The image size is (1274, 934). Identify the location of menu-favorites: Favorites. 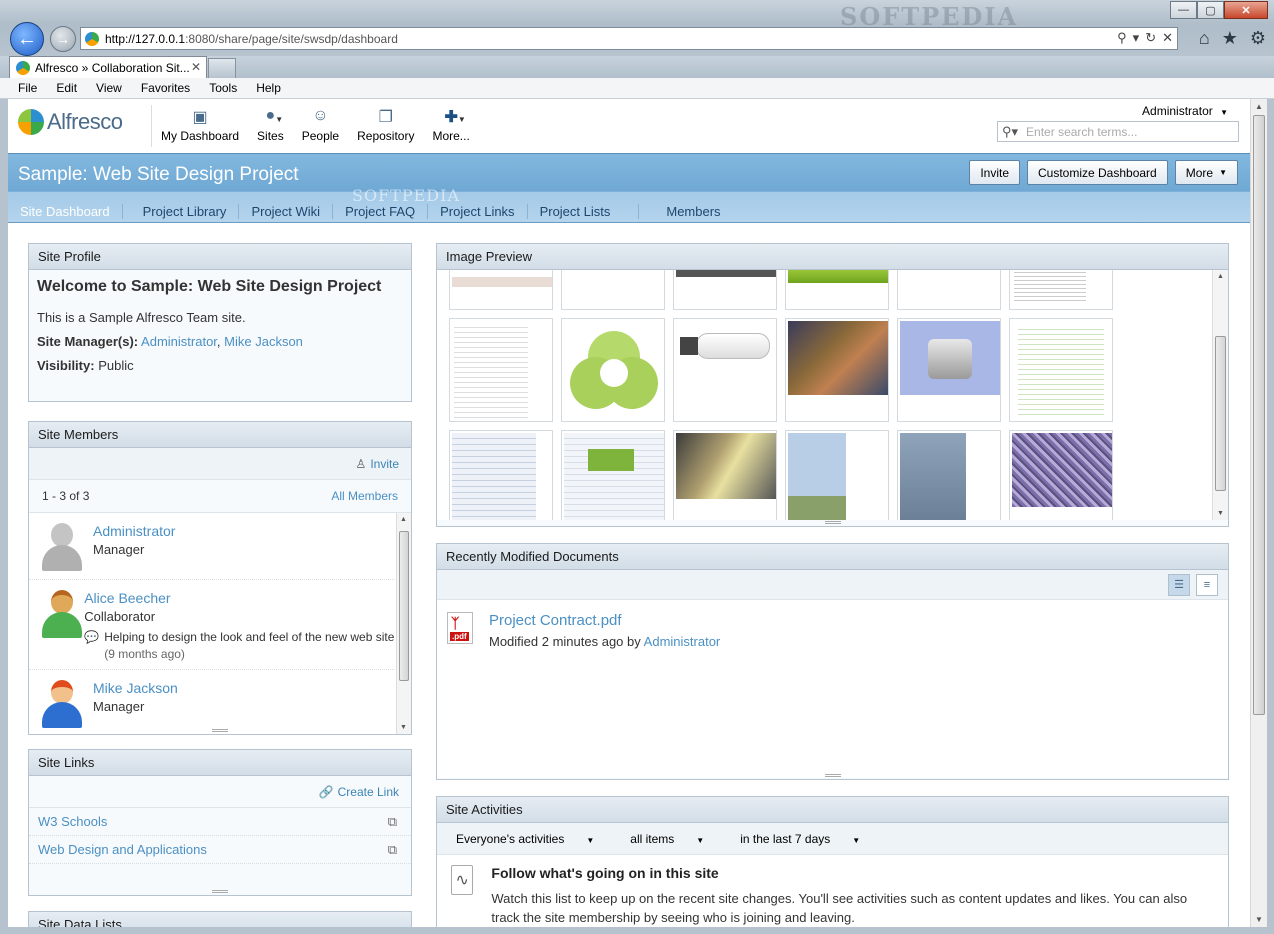
(165, 88).